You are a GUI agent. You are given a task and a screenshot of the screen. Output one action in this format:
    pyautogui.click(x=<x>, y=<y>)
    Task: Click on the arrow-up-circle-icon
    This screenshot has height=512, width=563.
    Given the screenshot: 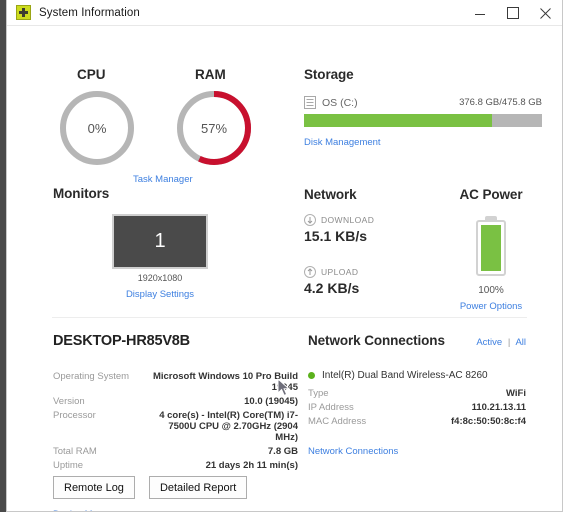 What is the action you would take?
    pyautogui.click(x=310, y=272)
    